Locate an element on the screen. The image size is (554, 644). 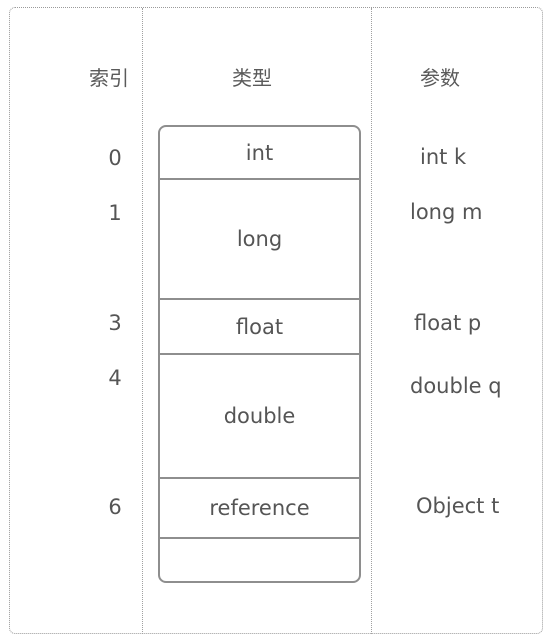
slot-type-label: double is located at coordinates (259, 416).